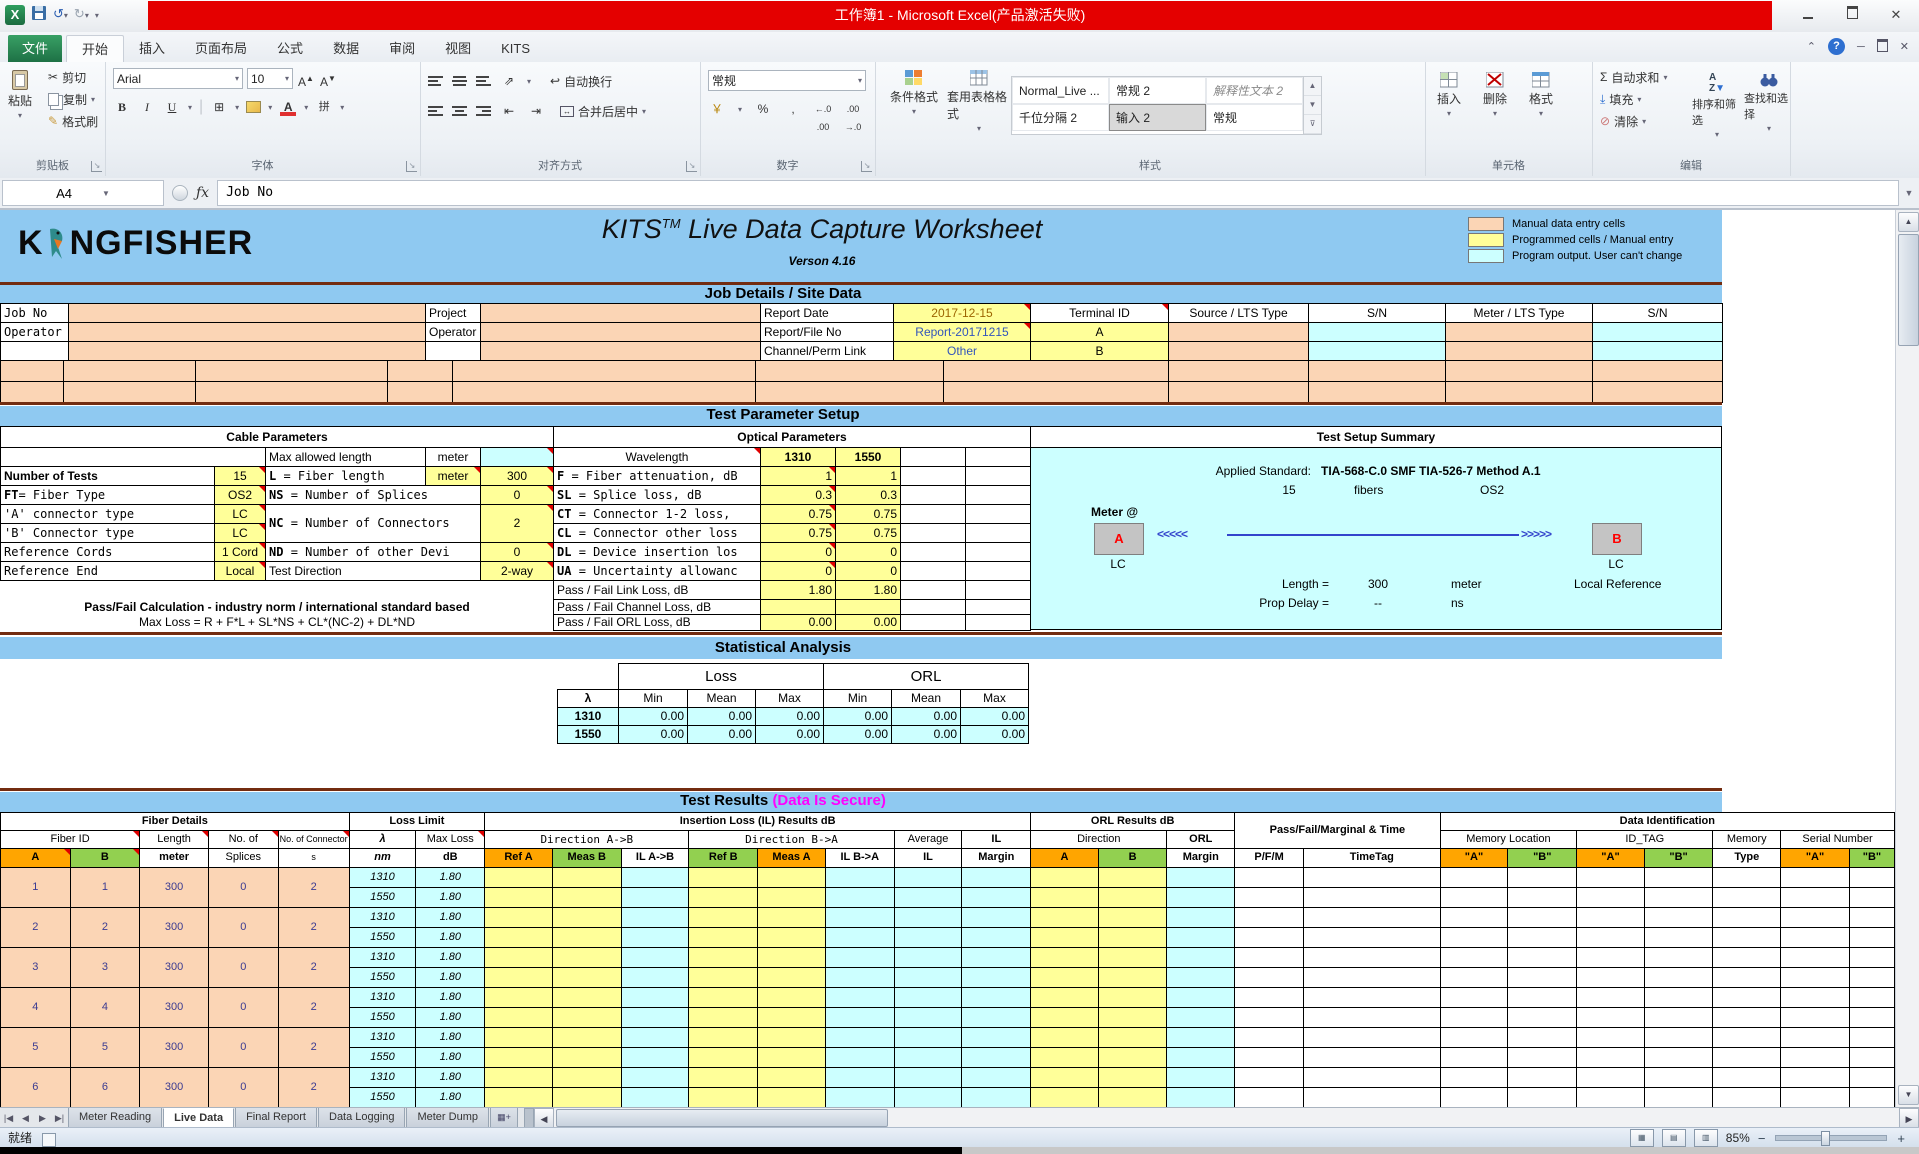 This screenshot has width=1919, height=1154. I want to click on cell-connector-other-loss: CL = Connector other loss, so click(657, 533).